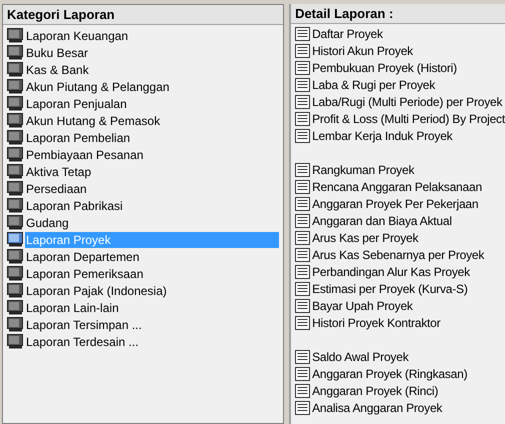  I want to click on report-item: Rangkuman Proyek, so click(363, 170).